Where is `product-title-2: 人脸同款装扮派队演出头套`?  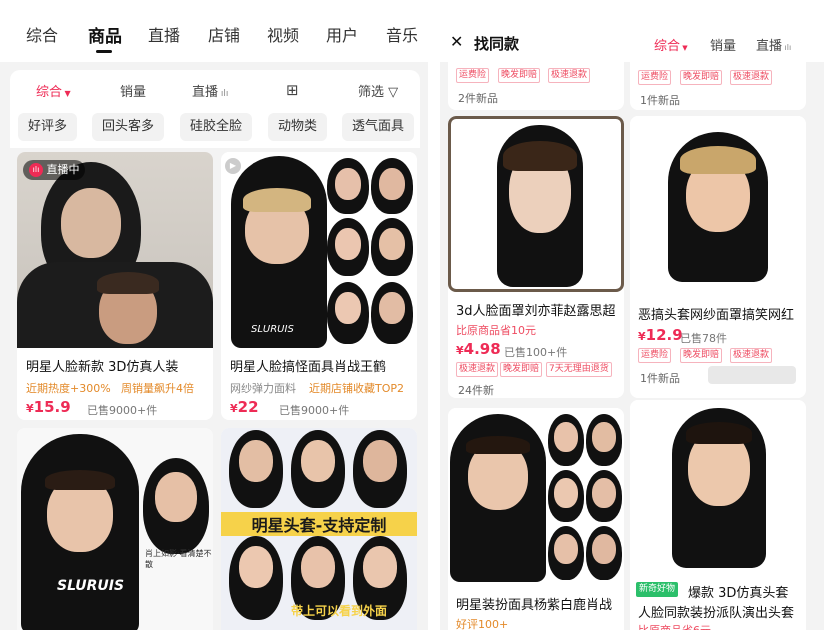
product-title-2: 人脸同款装扮派队演出头套 is located at coordinates (716, 613).